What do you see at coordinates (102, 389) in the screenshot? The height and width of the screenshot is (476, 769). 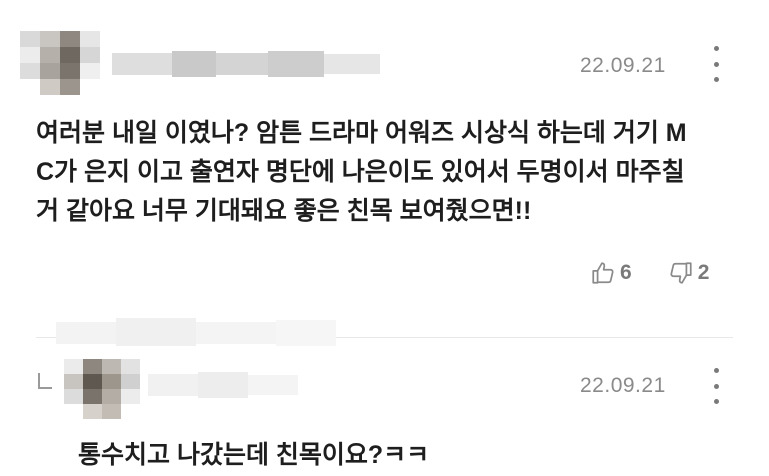 I see `reply-avatar` at bounding box center [102, 389].